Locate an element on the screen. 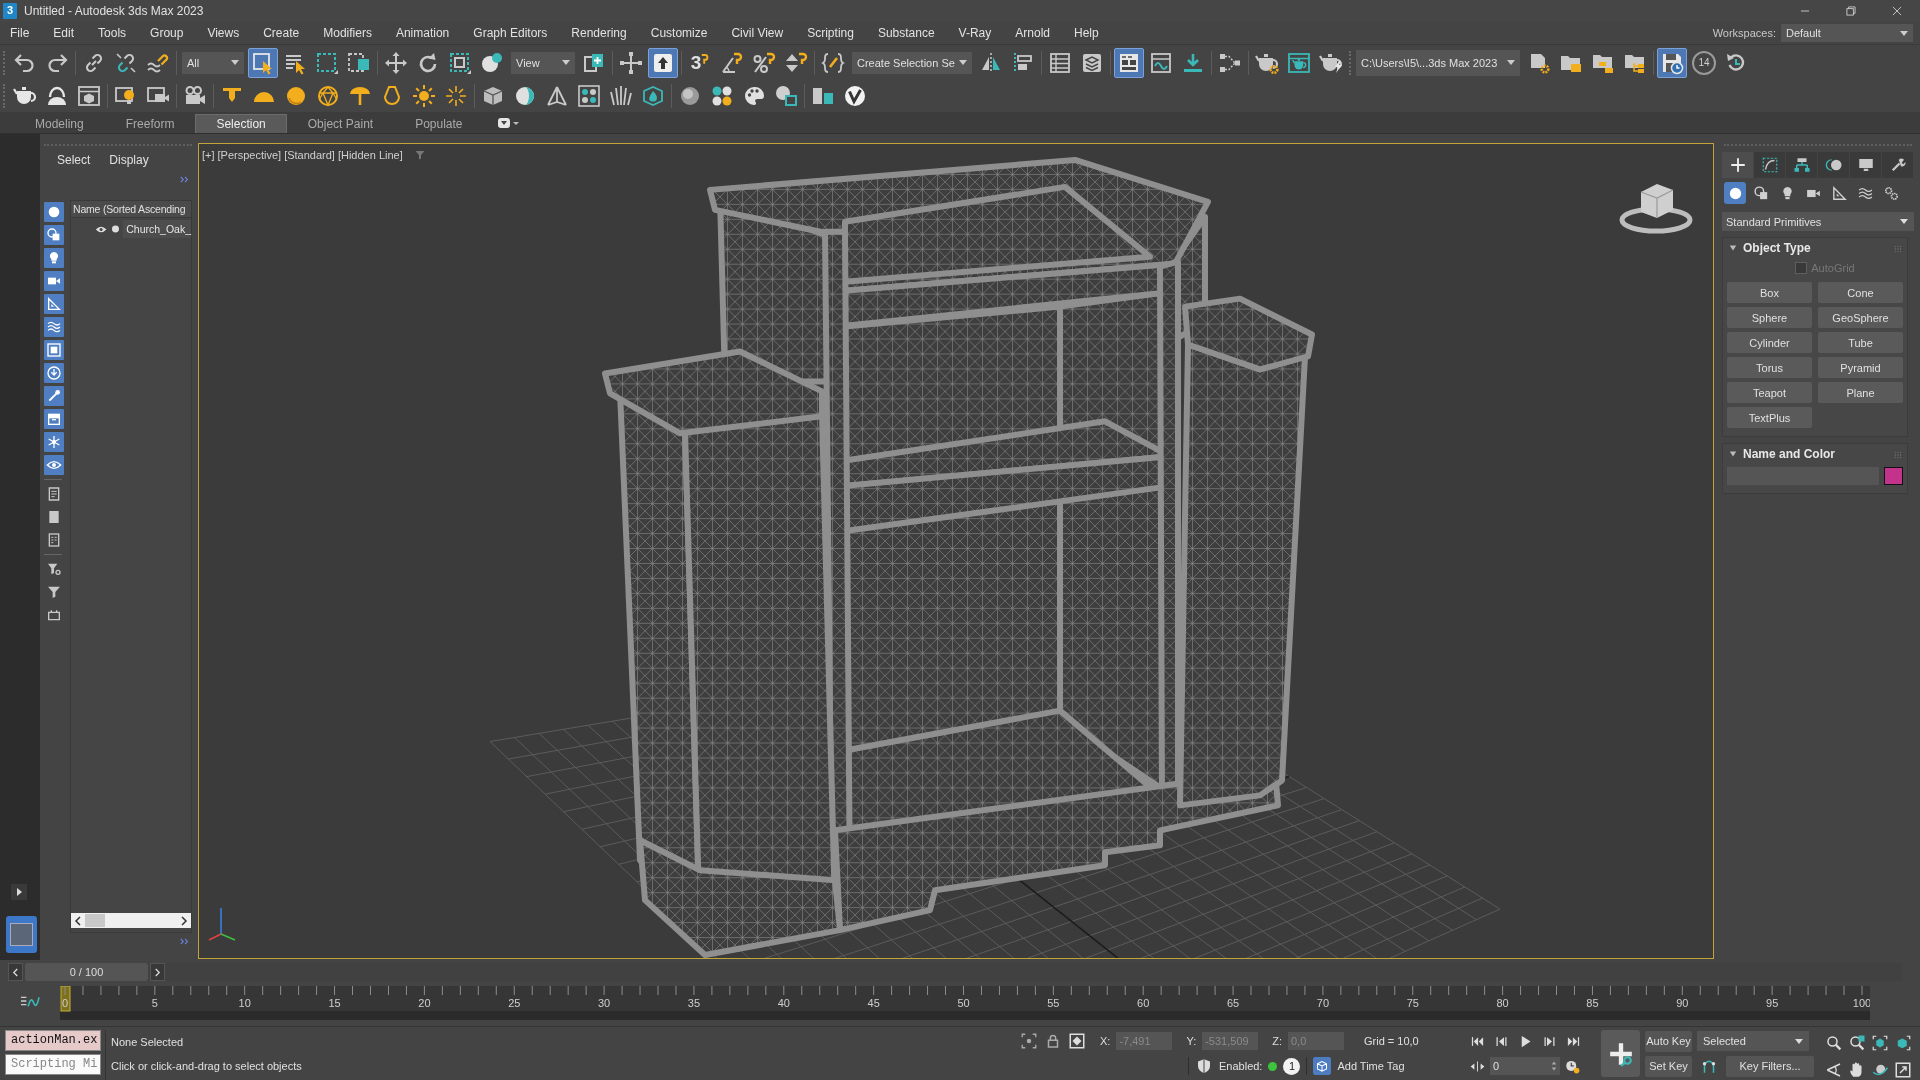 The width and height of the screenshot is (1920, 1080). set-keys-button is located at coordinates (1620, 1053).